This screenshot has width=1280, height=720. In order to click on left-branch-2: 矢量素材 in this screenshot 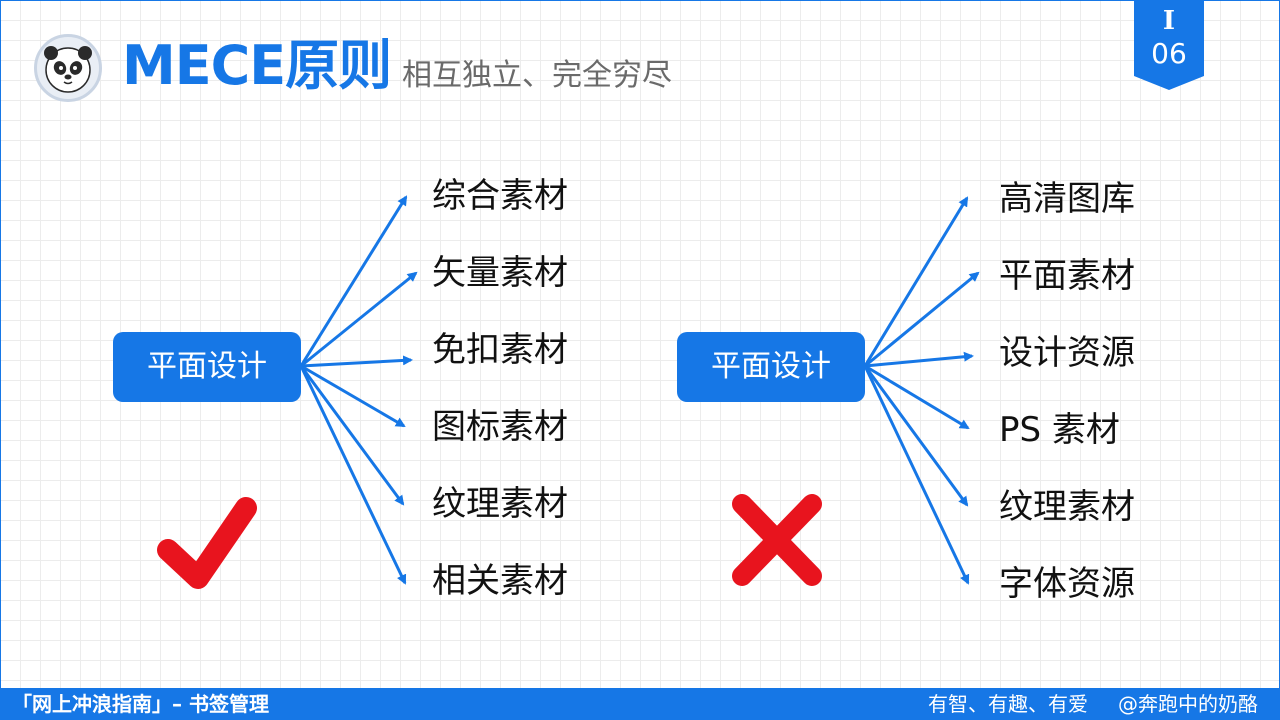, I will do `click(500, 273)`.